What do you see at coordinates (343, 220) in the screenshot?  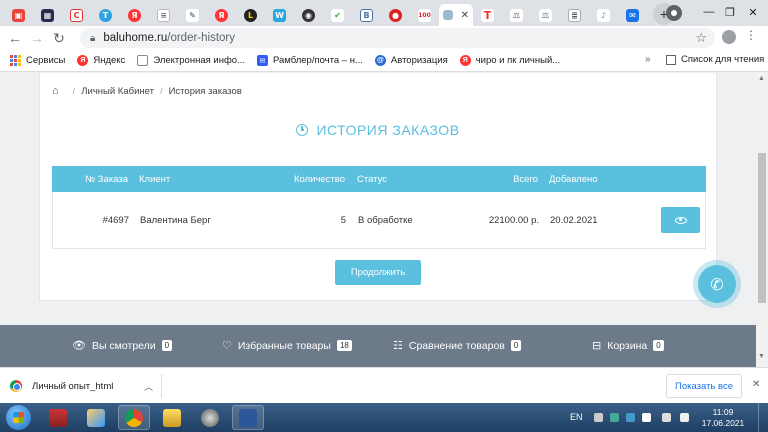 I see `cell-quantity: 5` at bounding box center [343, 220].